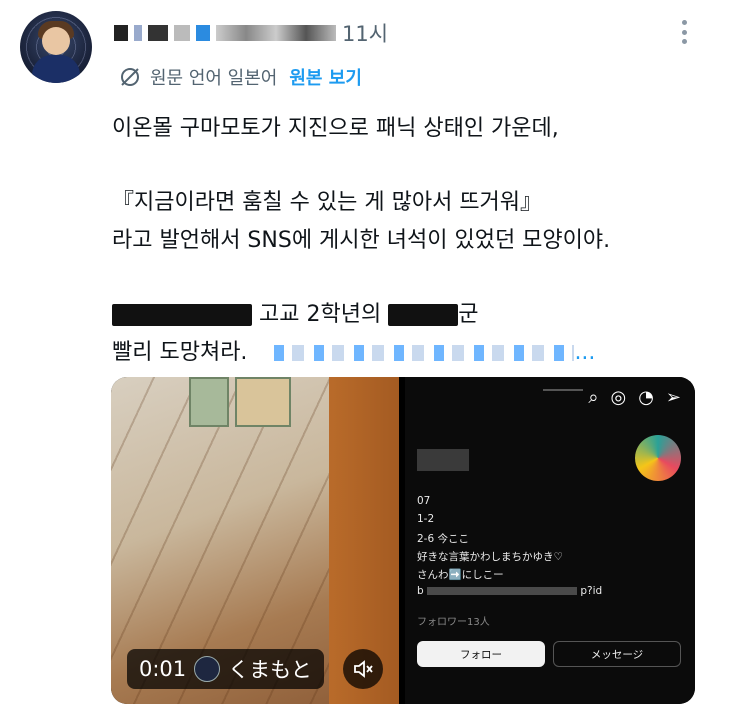  What do you see at coordinates (130, 77) in the screenshot?
I see `translate-off-icon` at bounding box center [130, 77].